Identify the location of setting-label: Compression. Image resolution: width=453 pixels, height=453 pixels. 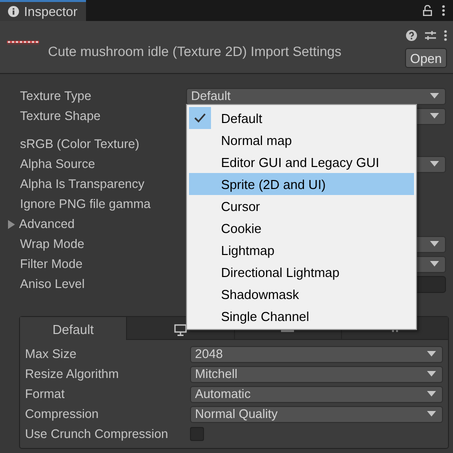
(62, 414).